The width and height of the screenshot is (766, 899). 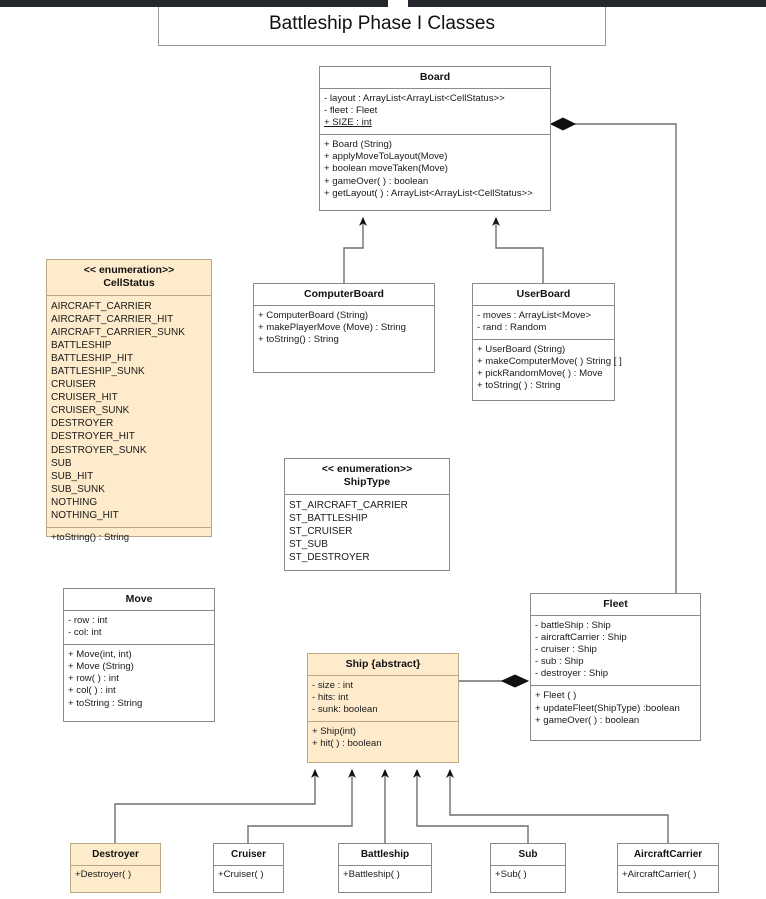 I want to click on method: + updateFleet(ShipType) :boolean, so click(x=607, y=708).